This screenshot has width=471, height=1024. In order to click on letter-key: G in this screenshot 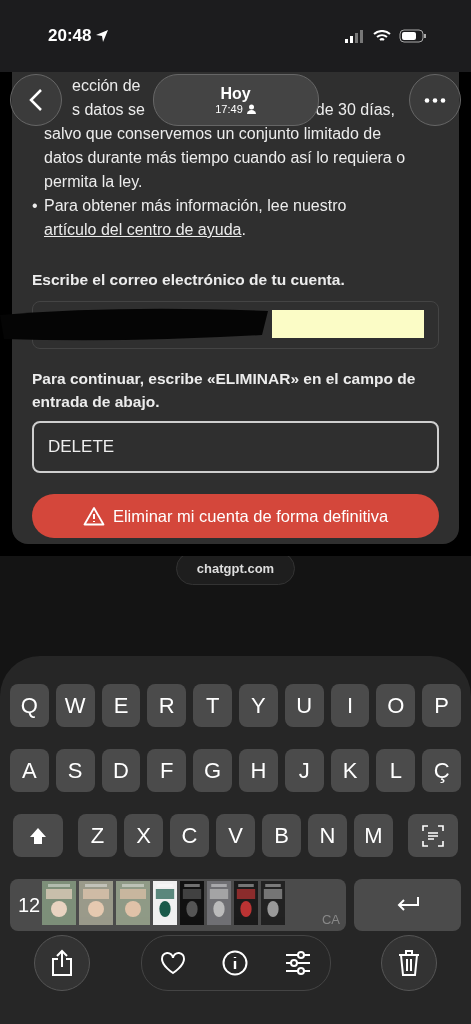, I will do `click(212, 770)`.